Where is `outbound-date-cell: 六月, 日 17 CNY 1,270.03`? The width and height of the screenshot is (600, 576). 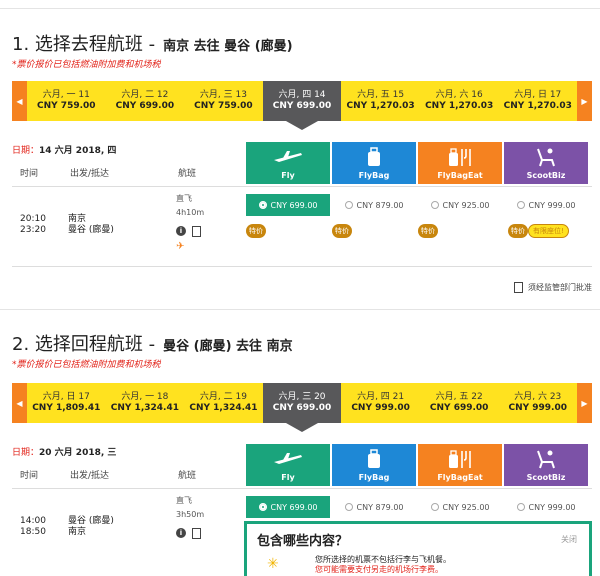 outbound-date-cell: 六月, 日 17 CNY 1,270.03 is located at coordinates (537, 101).